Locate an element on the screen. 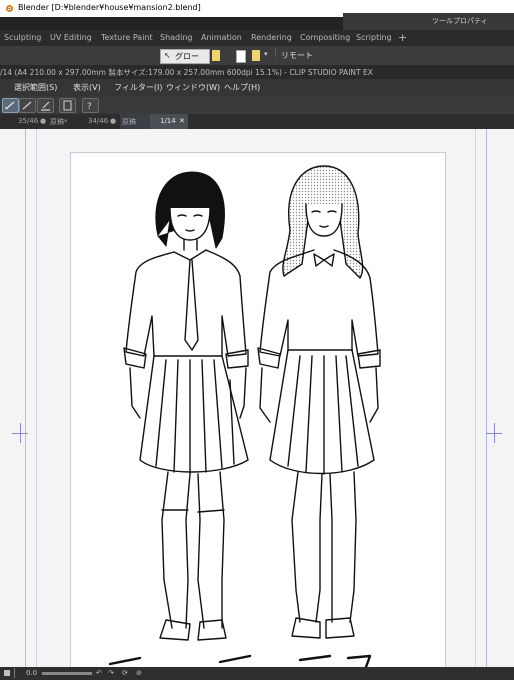  device-button is located at coordinates (67, 105).